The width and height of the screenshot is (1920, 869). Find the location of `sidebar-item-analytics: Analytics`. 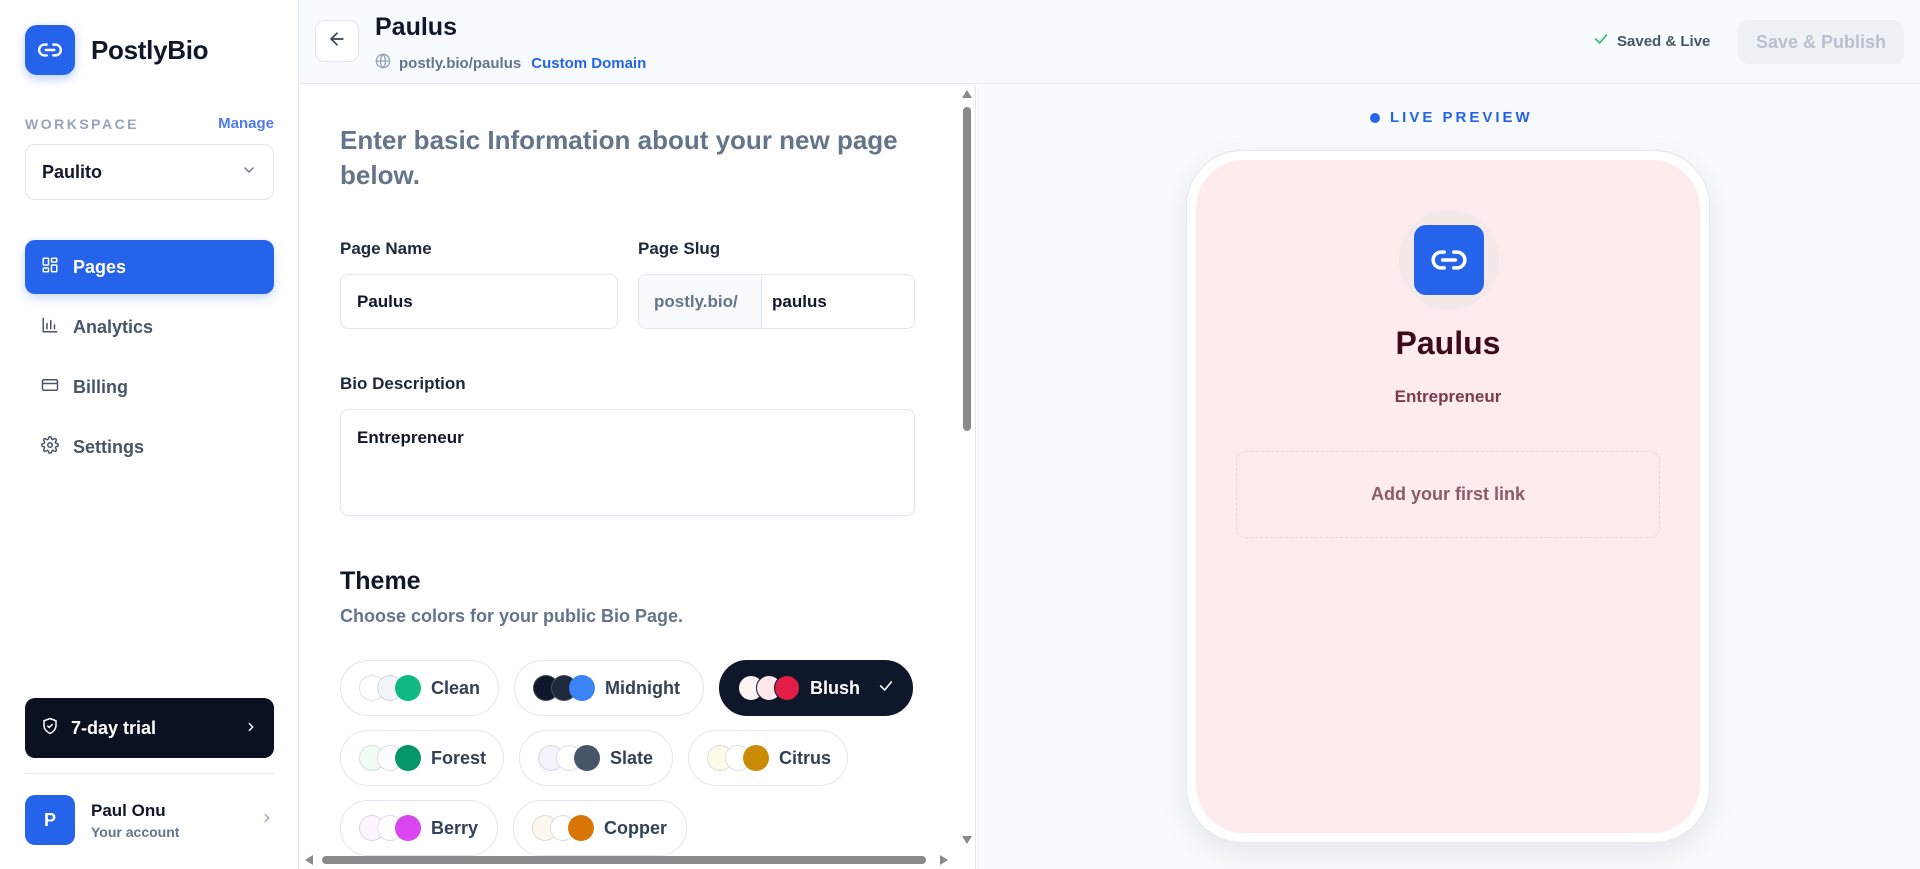

sidebar-item-analytics: Analytics is located at coordinates (149, 327).